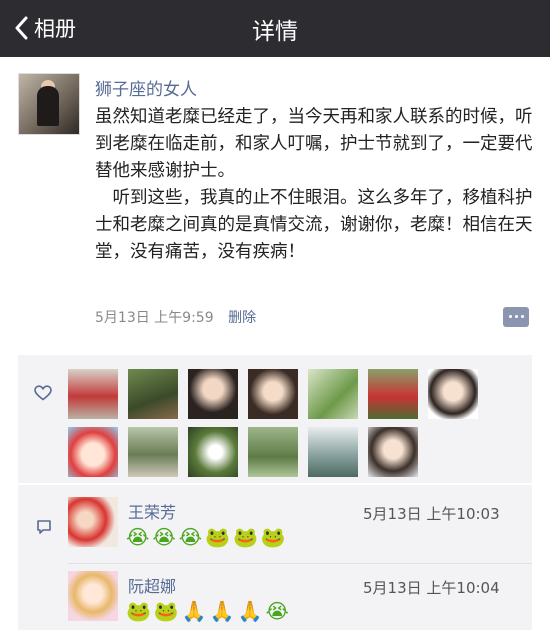 Image resolution: width=550 pixels, height=630 pixels. What do you see at coordinates (49, 104) in the screenshot?
I see `poster-avatar` at bounding box center [49, 104].